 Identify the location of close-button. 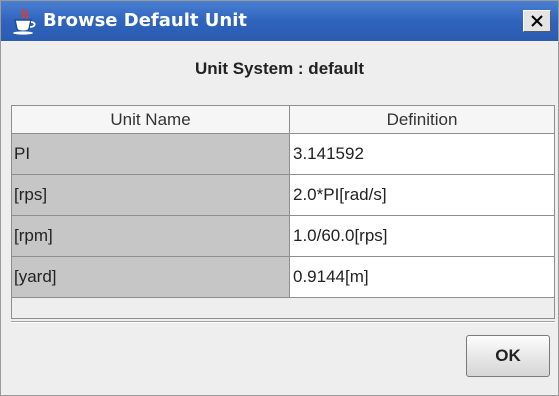
(537, 21).